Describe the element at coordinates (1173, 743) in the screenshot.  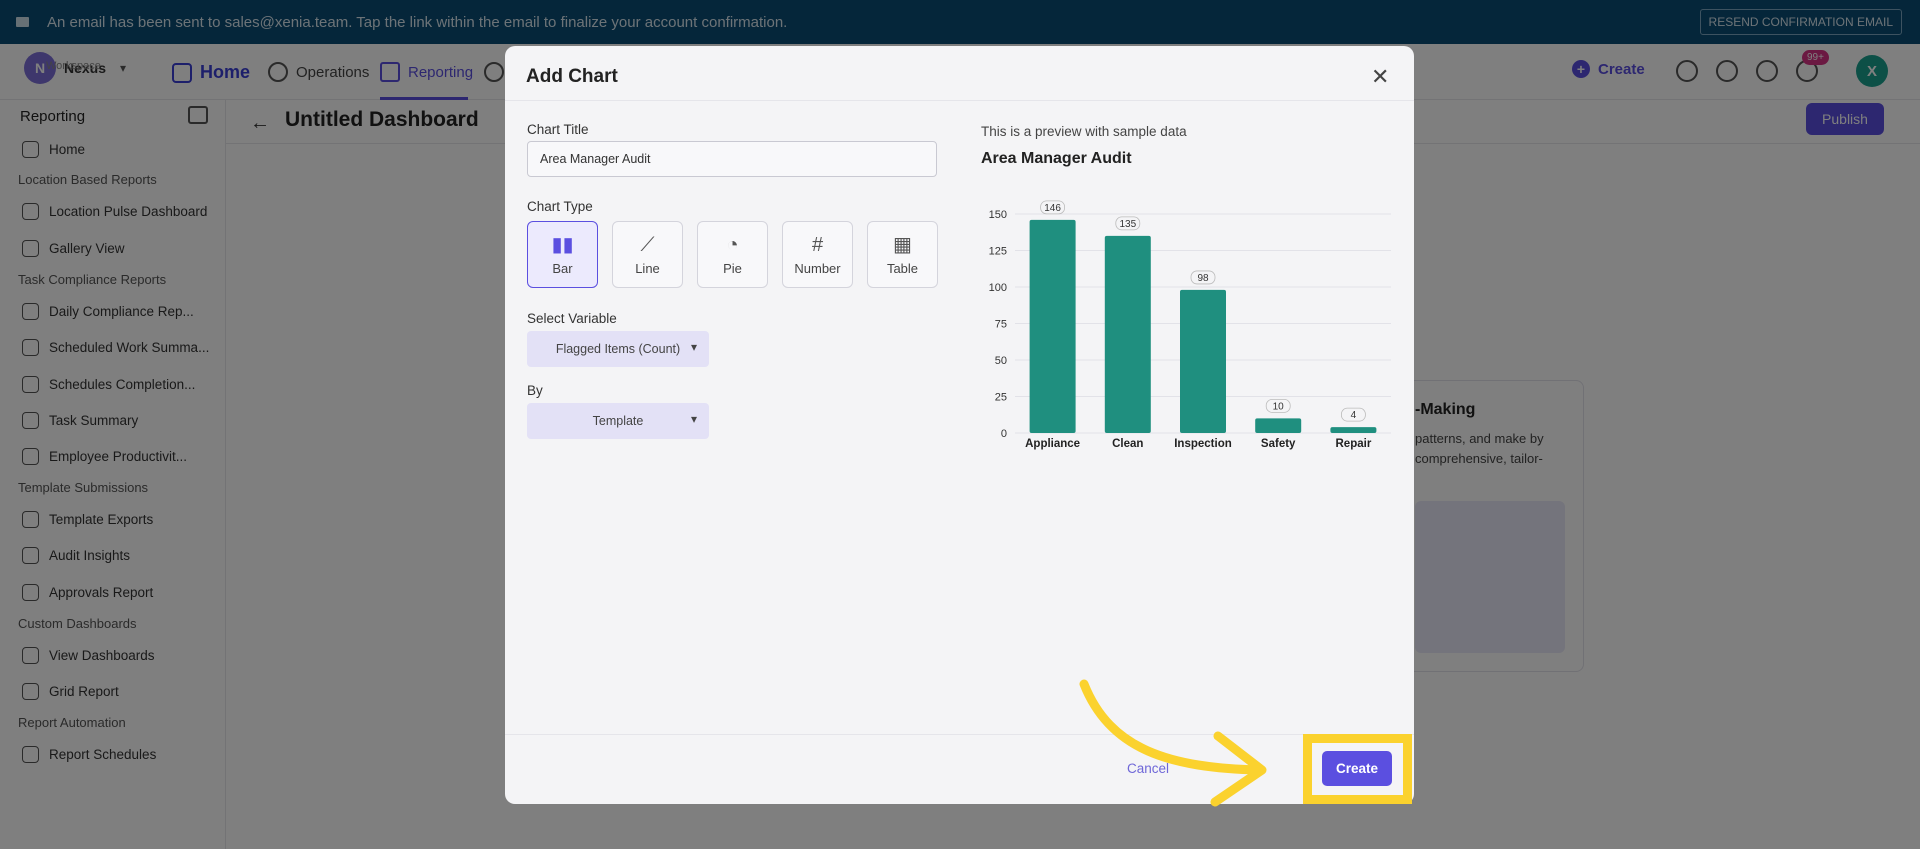
I see `pointer-arrow-icon` at that location.